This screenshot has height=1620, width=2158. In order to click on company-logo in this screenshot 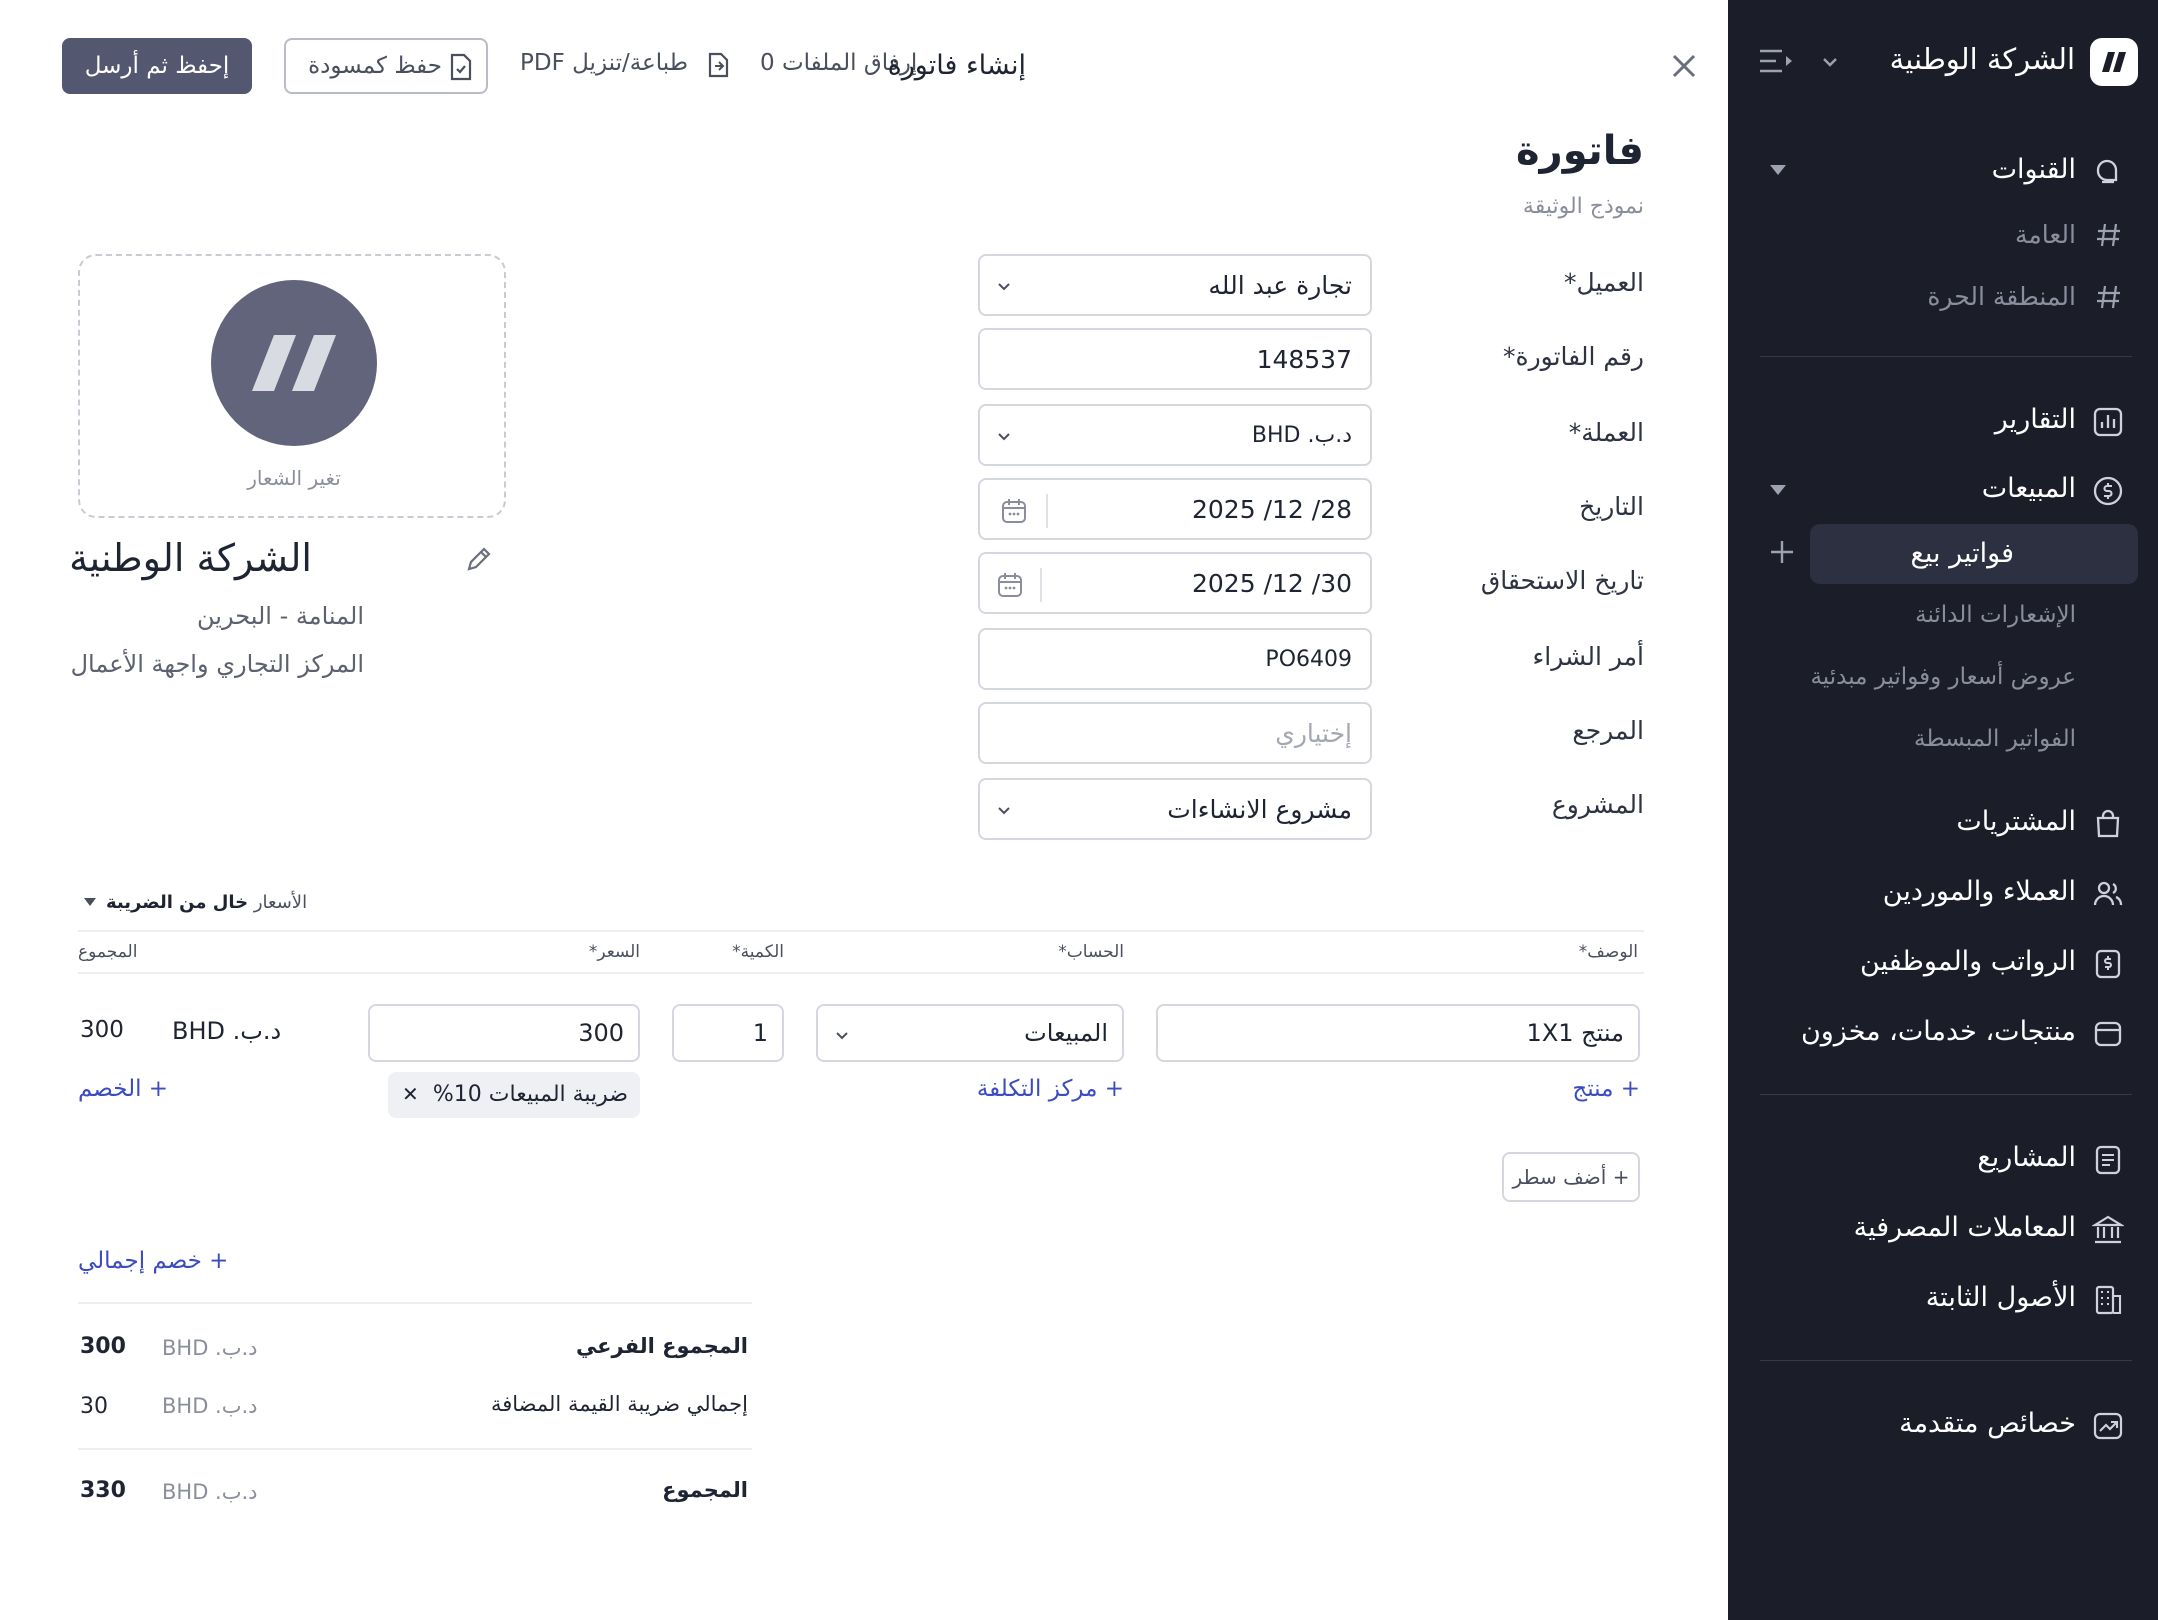, I will do `click(2114, 62)`.